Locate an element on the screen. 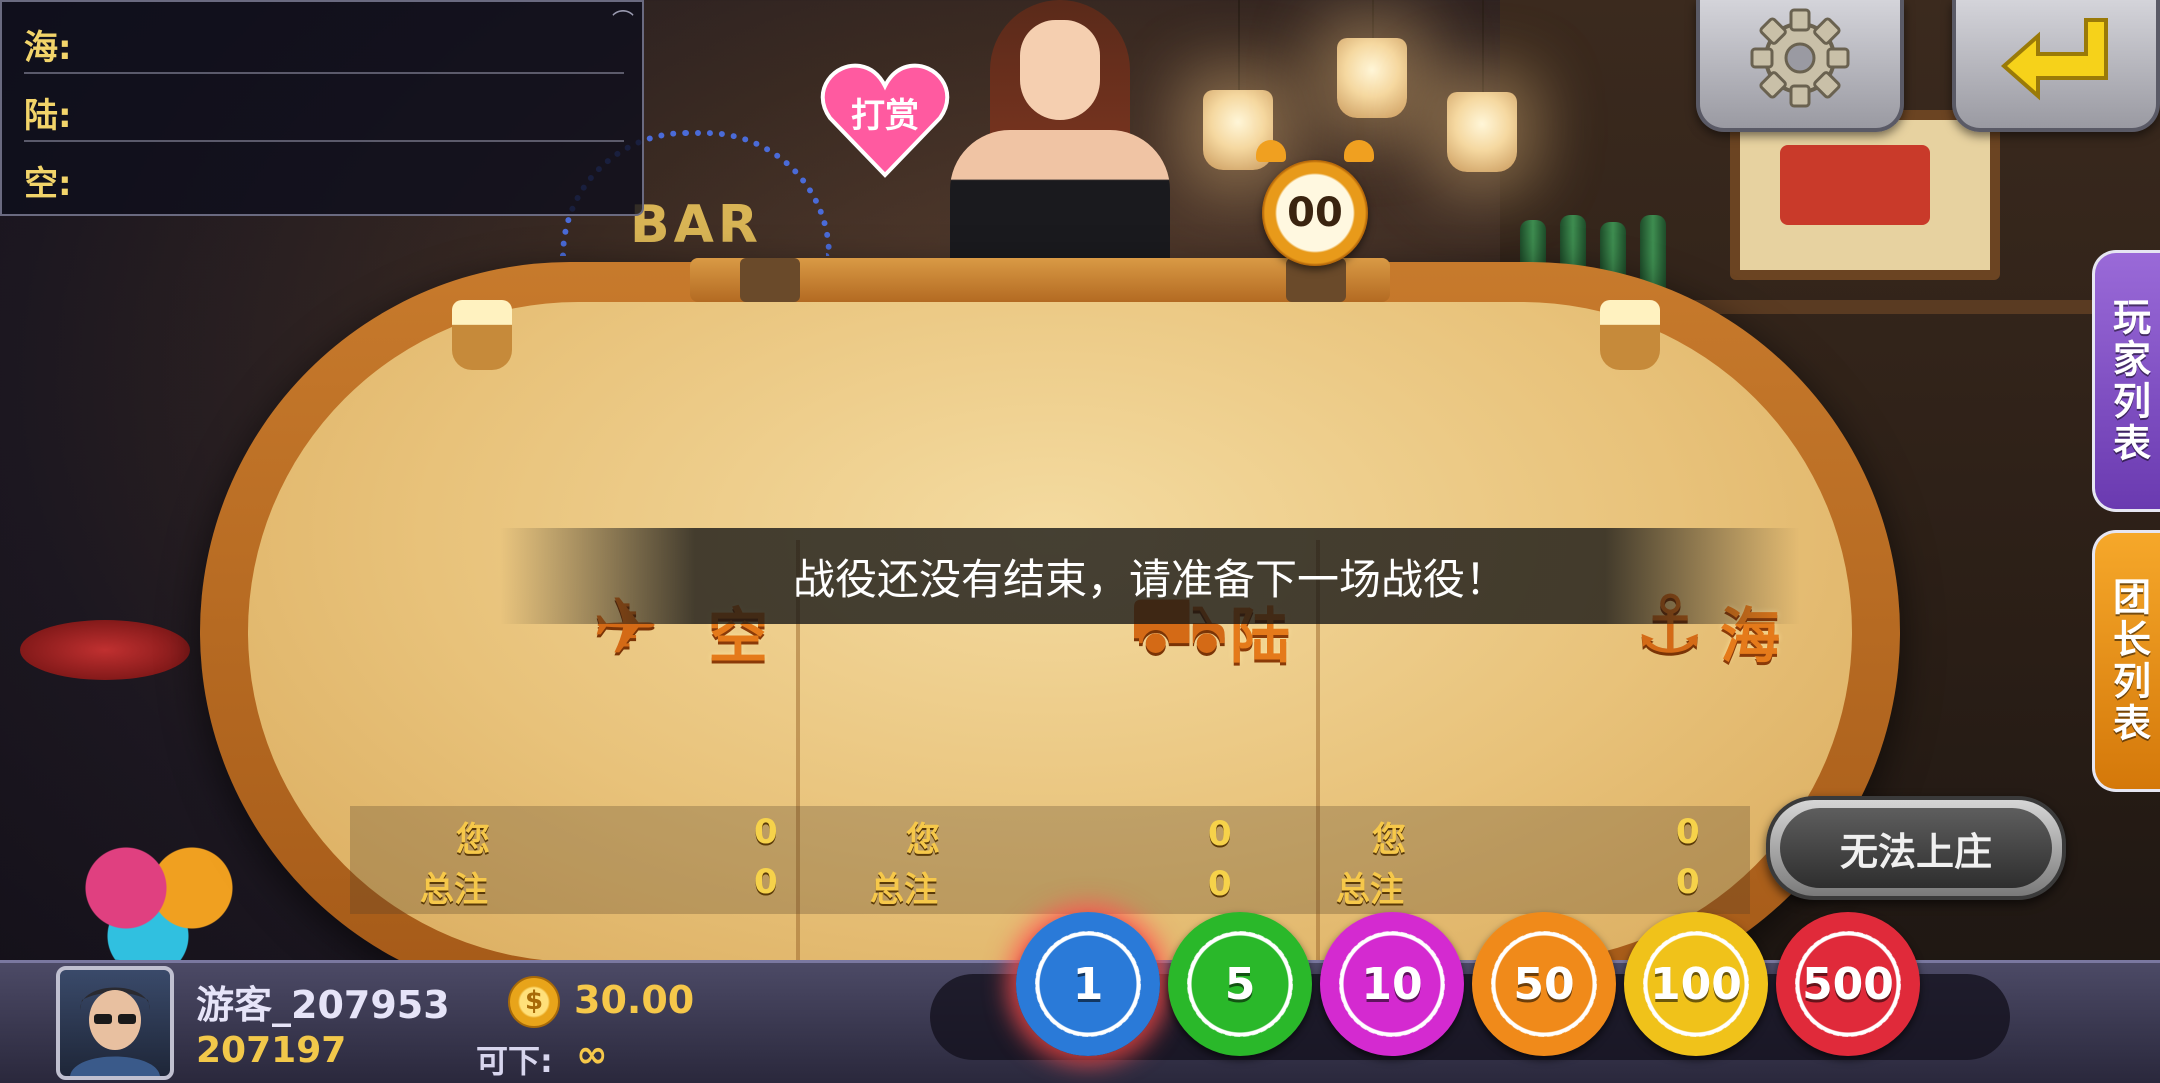 Image resolution: width=2160 pixels, height=1083 pixels. chip-value: 5 is located at coordinates (1240, 984).